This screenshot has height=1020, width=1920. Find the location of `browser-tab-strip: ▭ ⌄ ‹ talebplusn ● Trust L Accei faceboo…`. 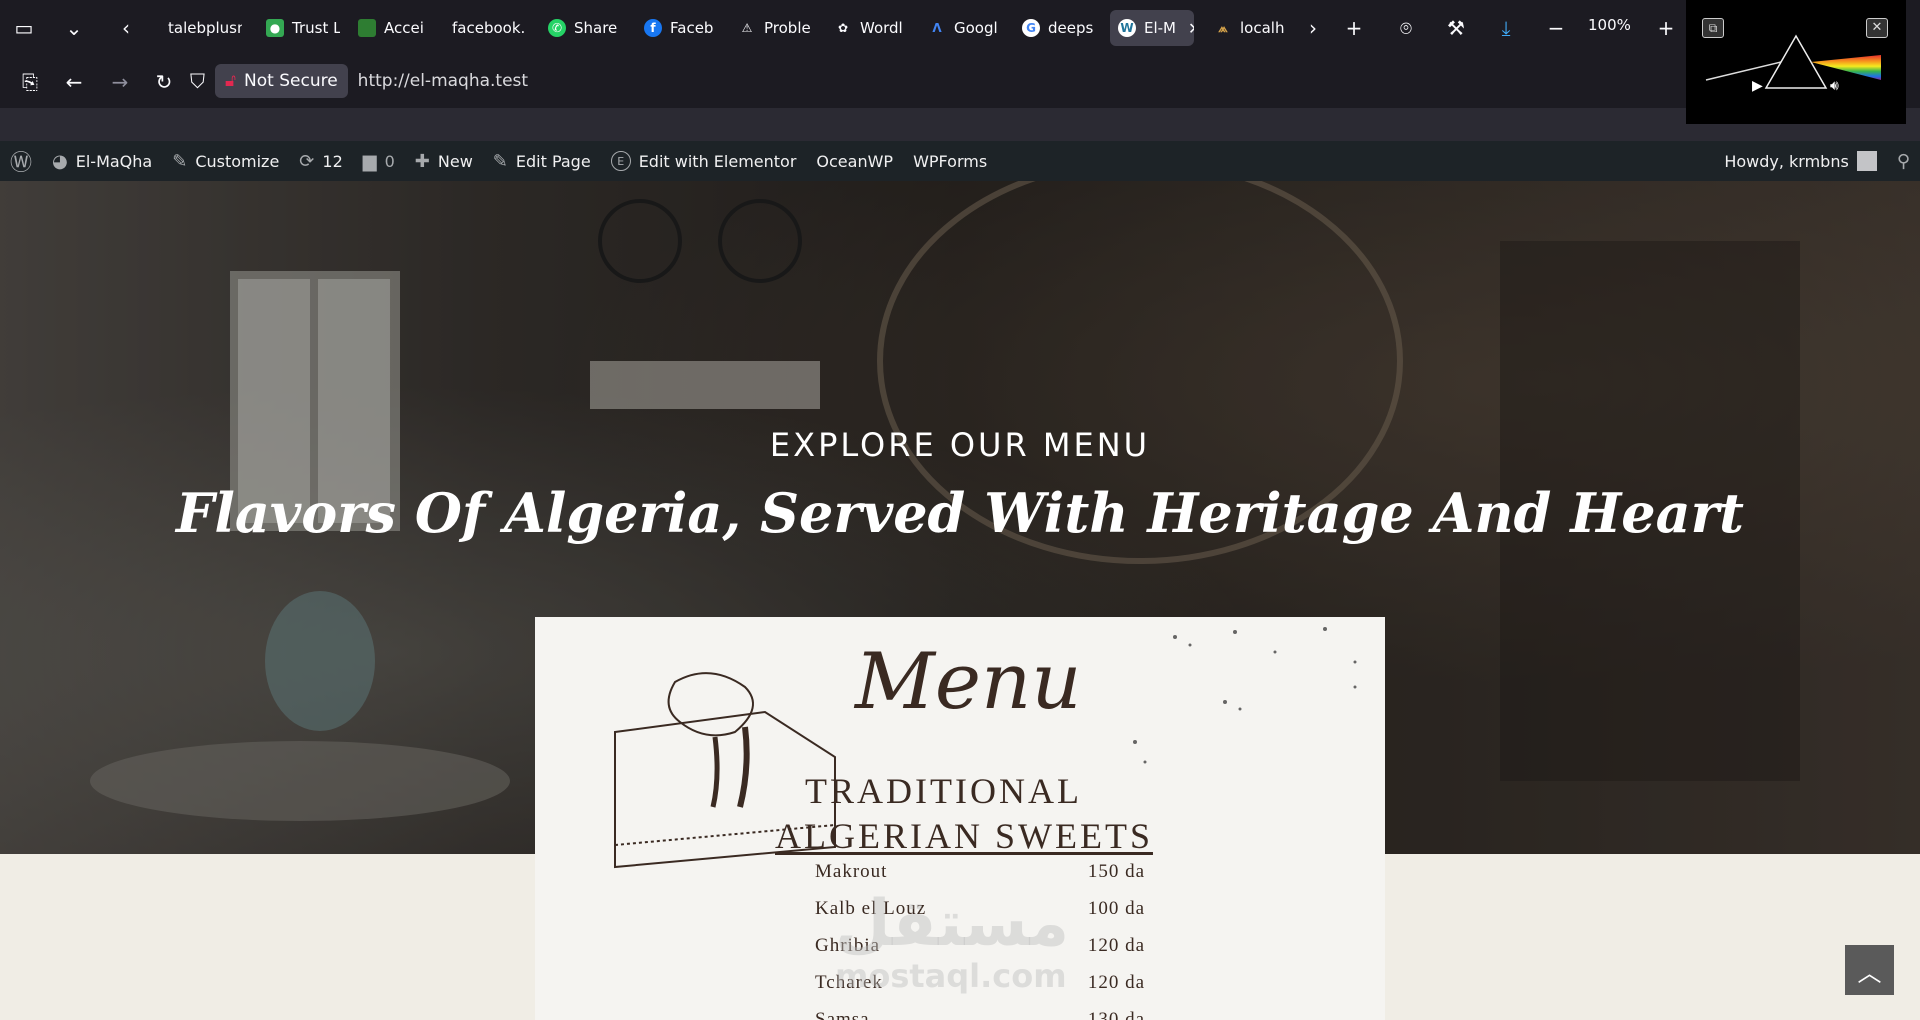

browser-tab-strip: ▭ ⌄ ‹ talebplusn ● Trust L Accei faceboo… is located at coordinates (960, 28).